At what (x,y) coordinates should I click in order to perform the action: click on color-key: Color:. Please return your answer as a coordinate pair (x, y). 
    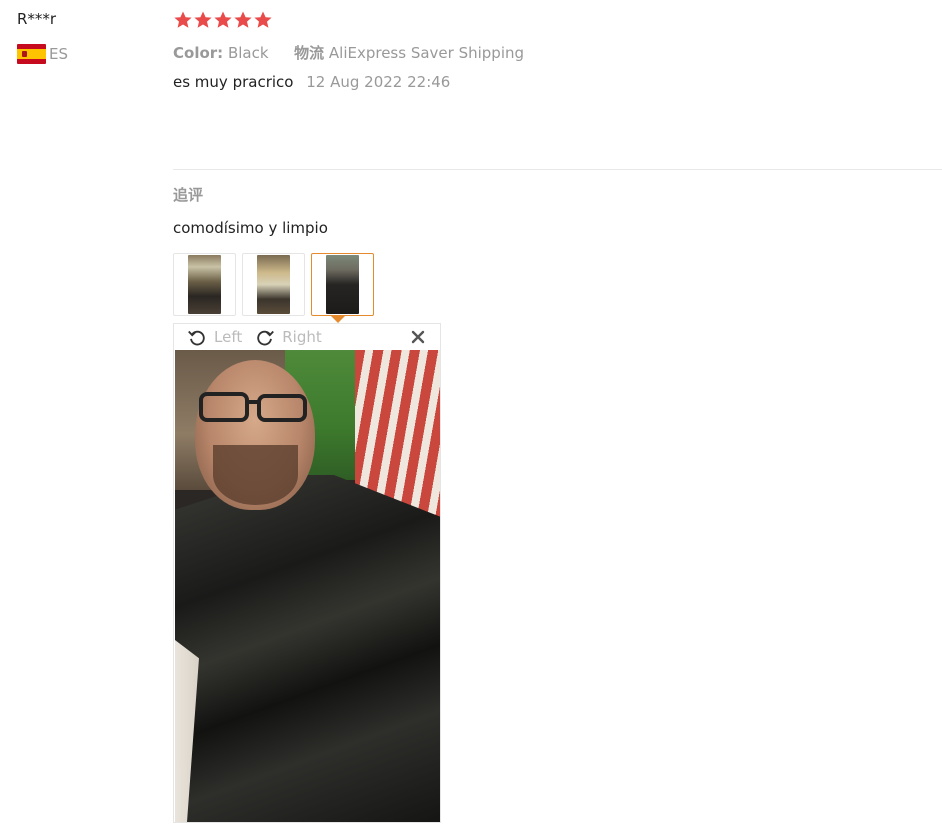
    Looking at the image, I should click on (198, 53).